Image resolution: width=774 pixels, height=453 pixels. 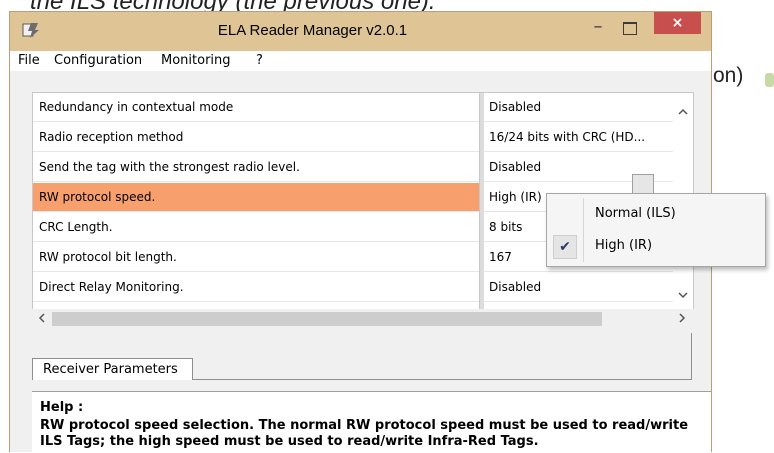 What do you see at coordinates (635, 213) in the screenshot?
I see `option-label: Normal (ILS)` at bounding box center [635, 213].